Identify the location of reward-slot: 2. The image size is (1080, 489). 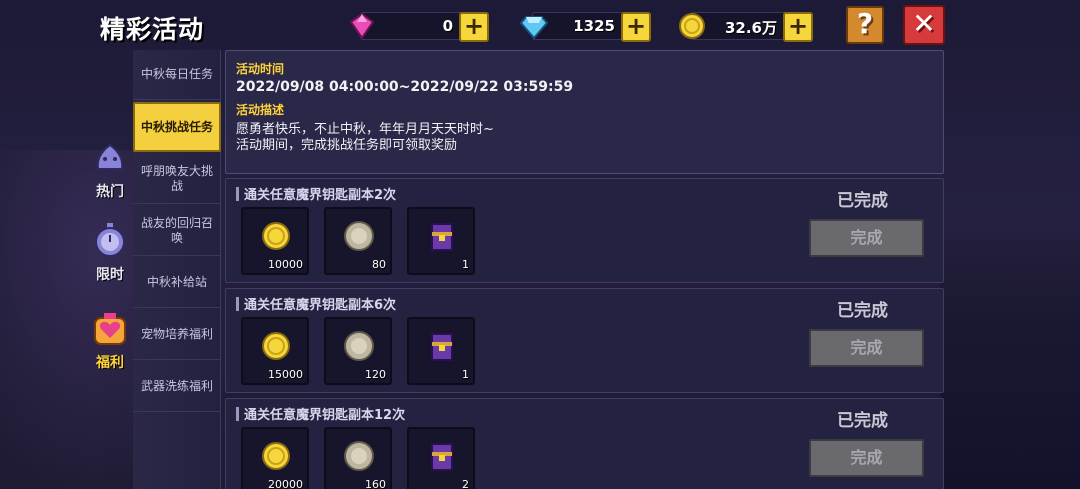
(441, 458).